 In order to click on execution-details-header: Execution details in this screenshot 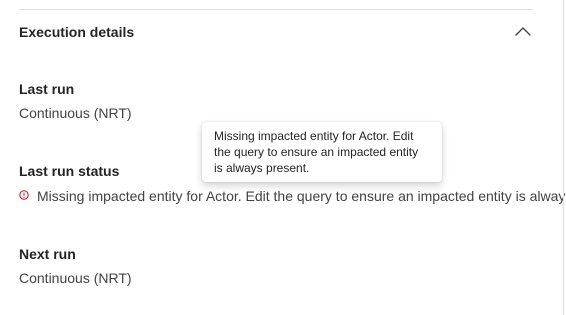, I will do `click(277, 33)`.